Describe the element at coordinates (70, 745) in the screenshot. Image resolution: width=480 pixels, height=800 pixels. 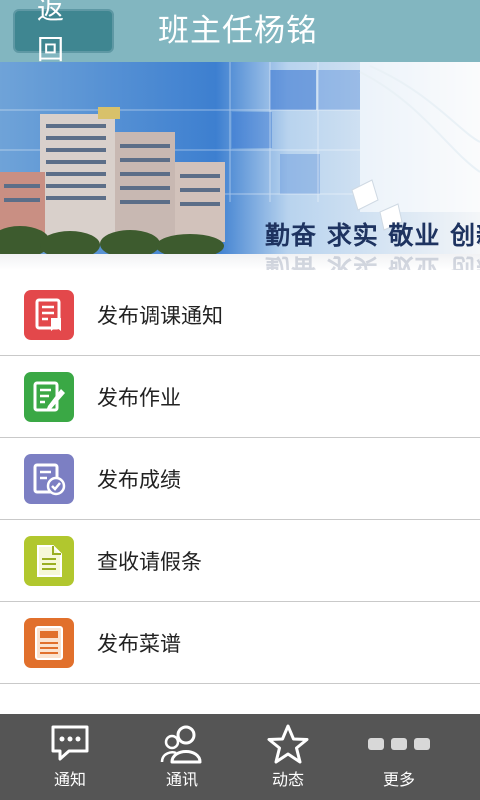
I see `chat-bubble-icon` at that location.